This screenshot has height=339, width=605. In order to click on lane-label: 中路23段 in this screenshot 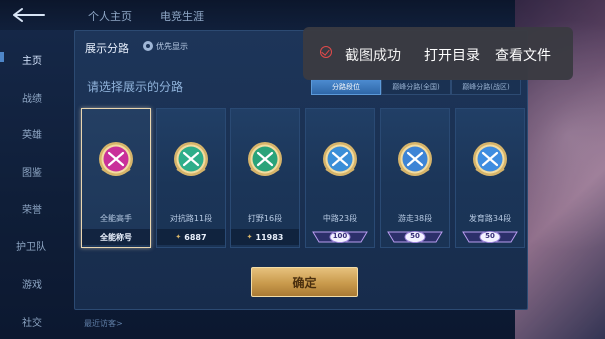, I will do `click(340, 218)`.